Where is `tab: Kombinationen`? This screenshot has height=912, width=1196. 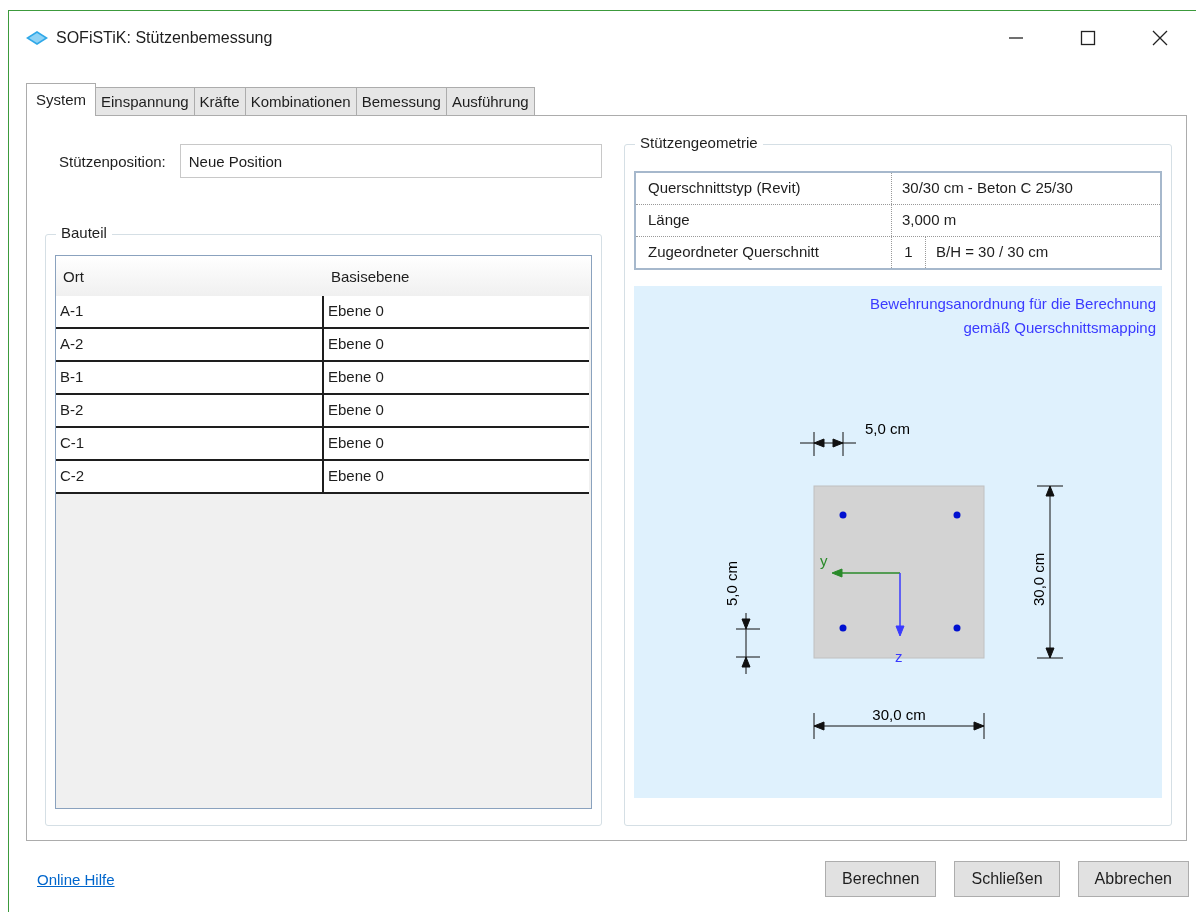
tab: Kombinationen is located at coordinates (301, 101).